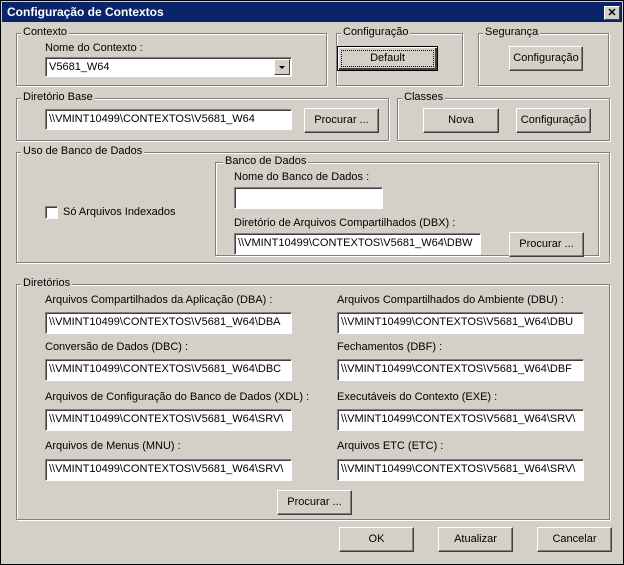 This screenshot has width=624, height=565. I want to click on dbx-field: \\VMINT10499\CONTEXTOS\V5681_W64\DBW, so click(357, 244).